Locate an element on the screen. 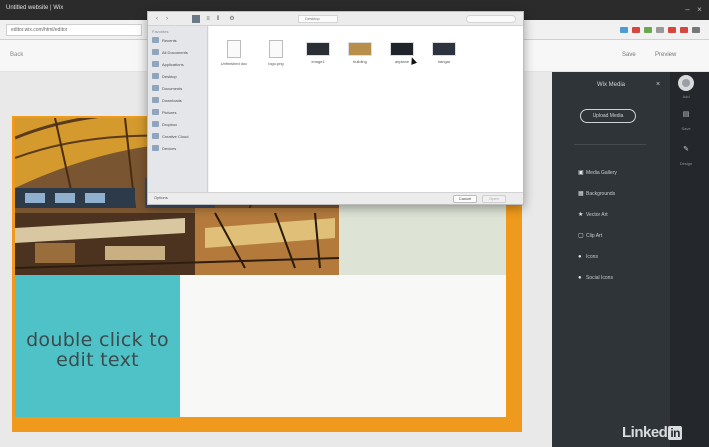 The width and height of the screenshot is (709, 447). rail-label: Add is located at coordinates (686, 96).